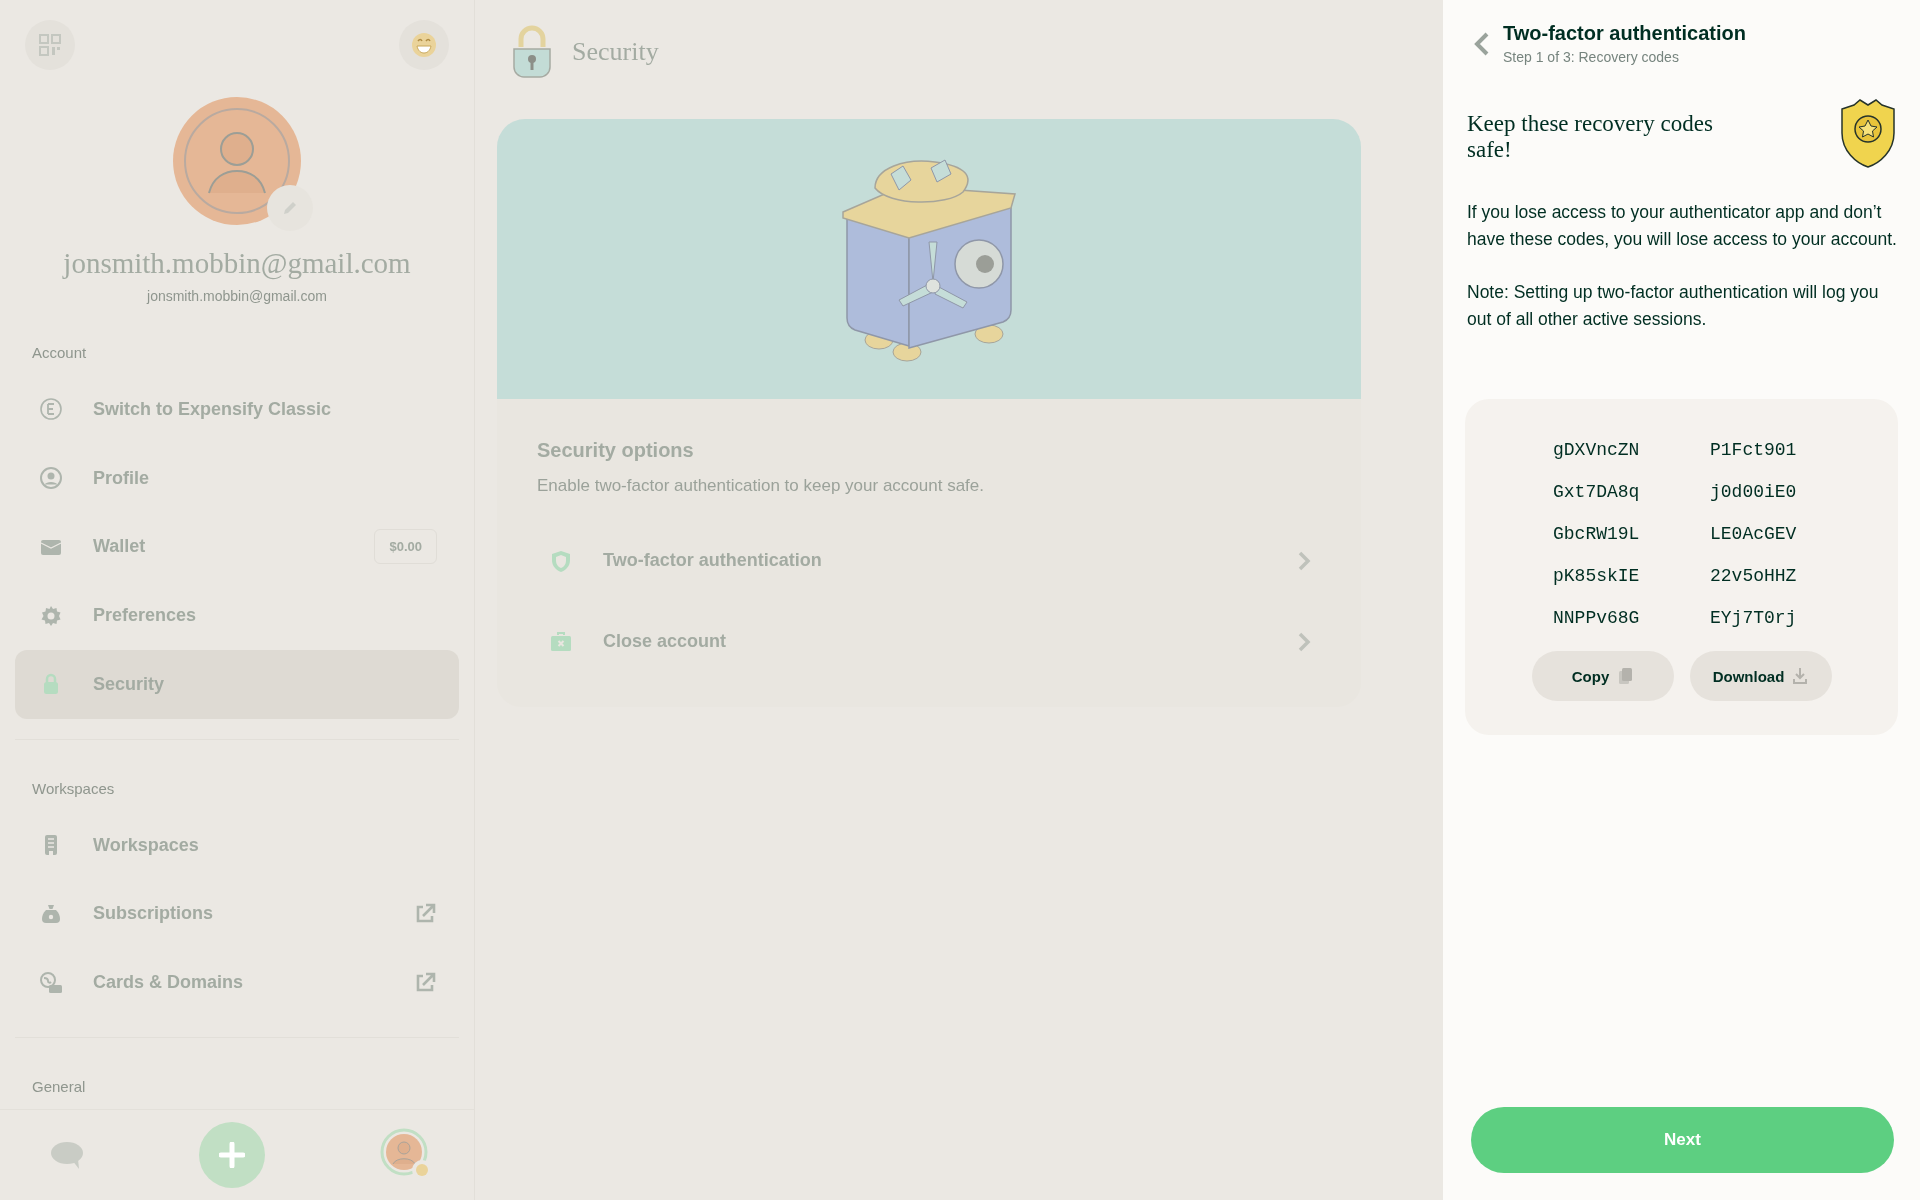  Describe the element at coordinates (1868, 134) in the screenshot. I see `badge-shield-icon` at that location.